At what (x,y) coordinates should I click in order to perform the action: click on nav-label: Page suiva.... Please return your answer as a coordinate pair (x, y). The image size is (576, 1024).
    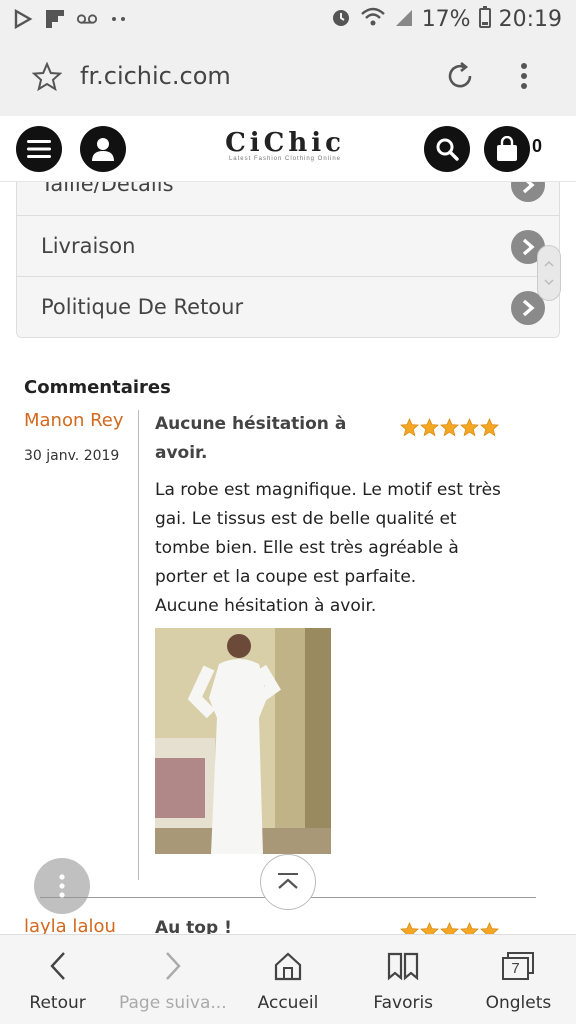
    Looking at the image, I should click on (173, 1003).